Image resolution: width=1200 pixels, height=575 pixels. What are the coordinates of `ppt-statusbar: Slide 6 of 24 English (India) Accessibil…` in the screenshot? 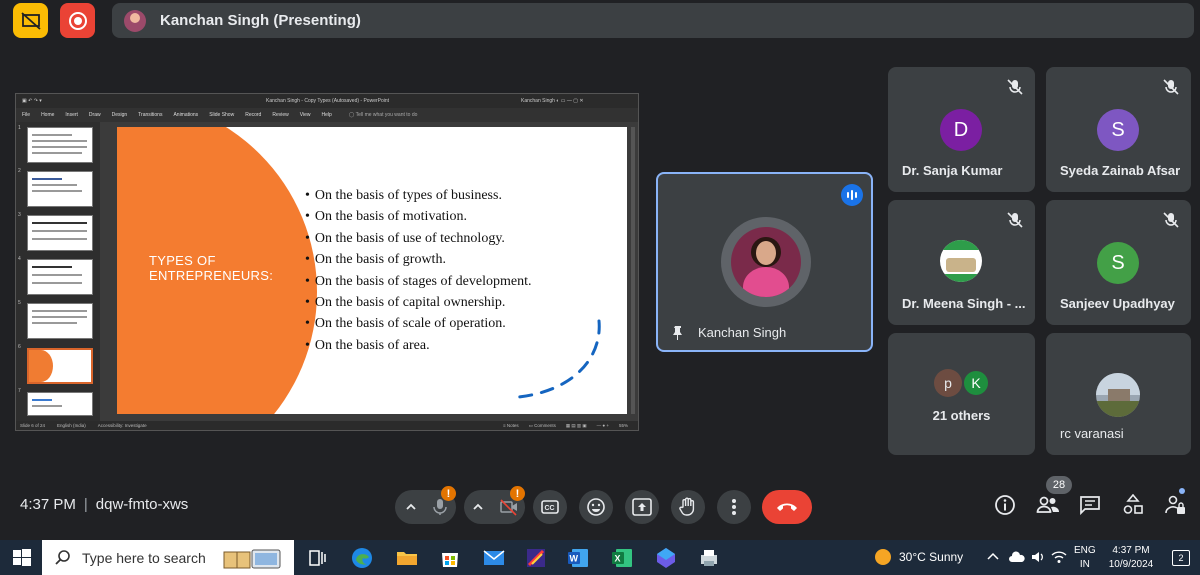 It's located at (327, 425).